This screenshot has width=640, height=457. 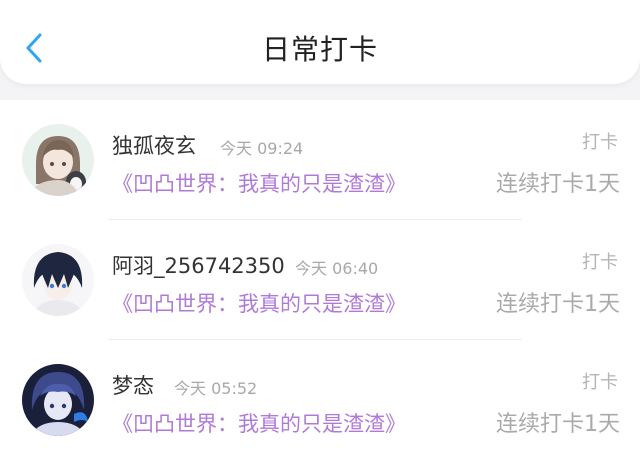 I want to click on page-title: 日常打卡, so click(x=319, y=49).